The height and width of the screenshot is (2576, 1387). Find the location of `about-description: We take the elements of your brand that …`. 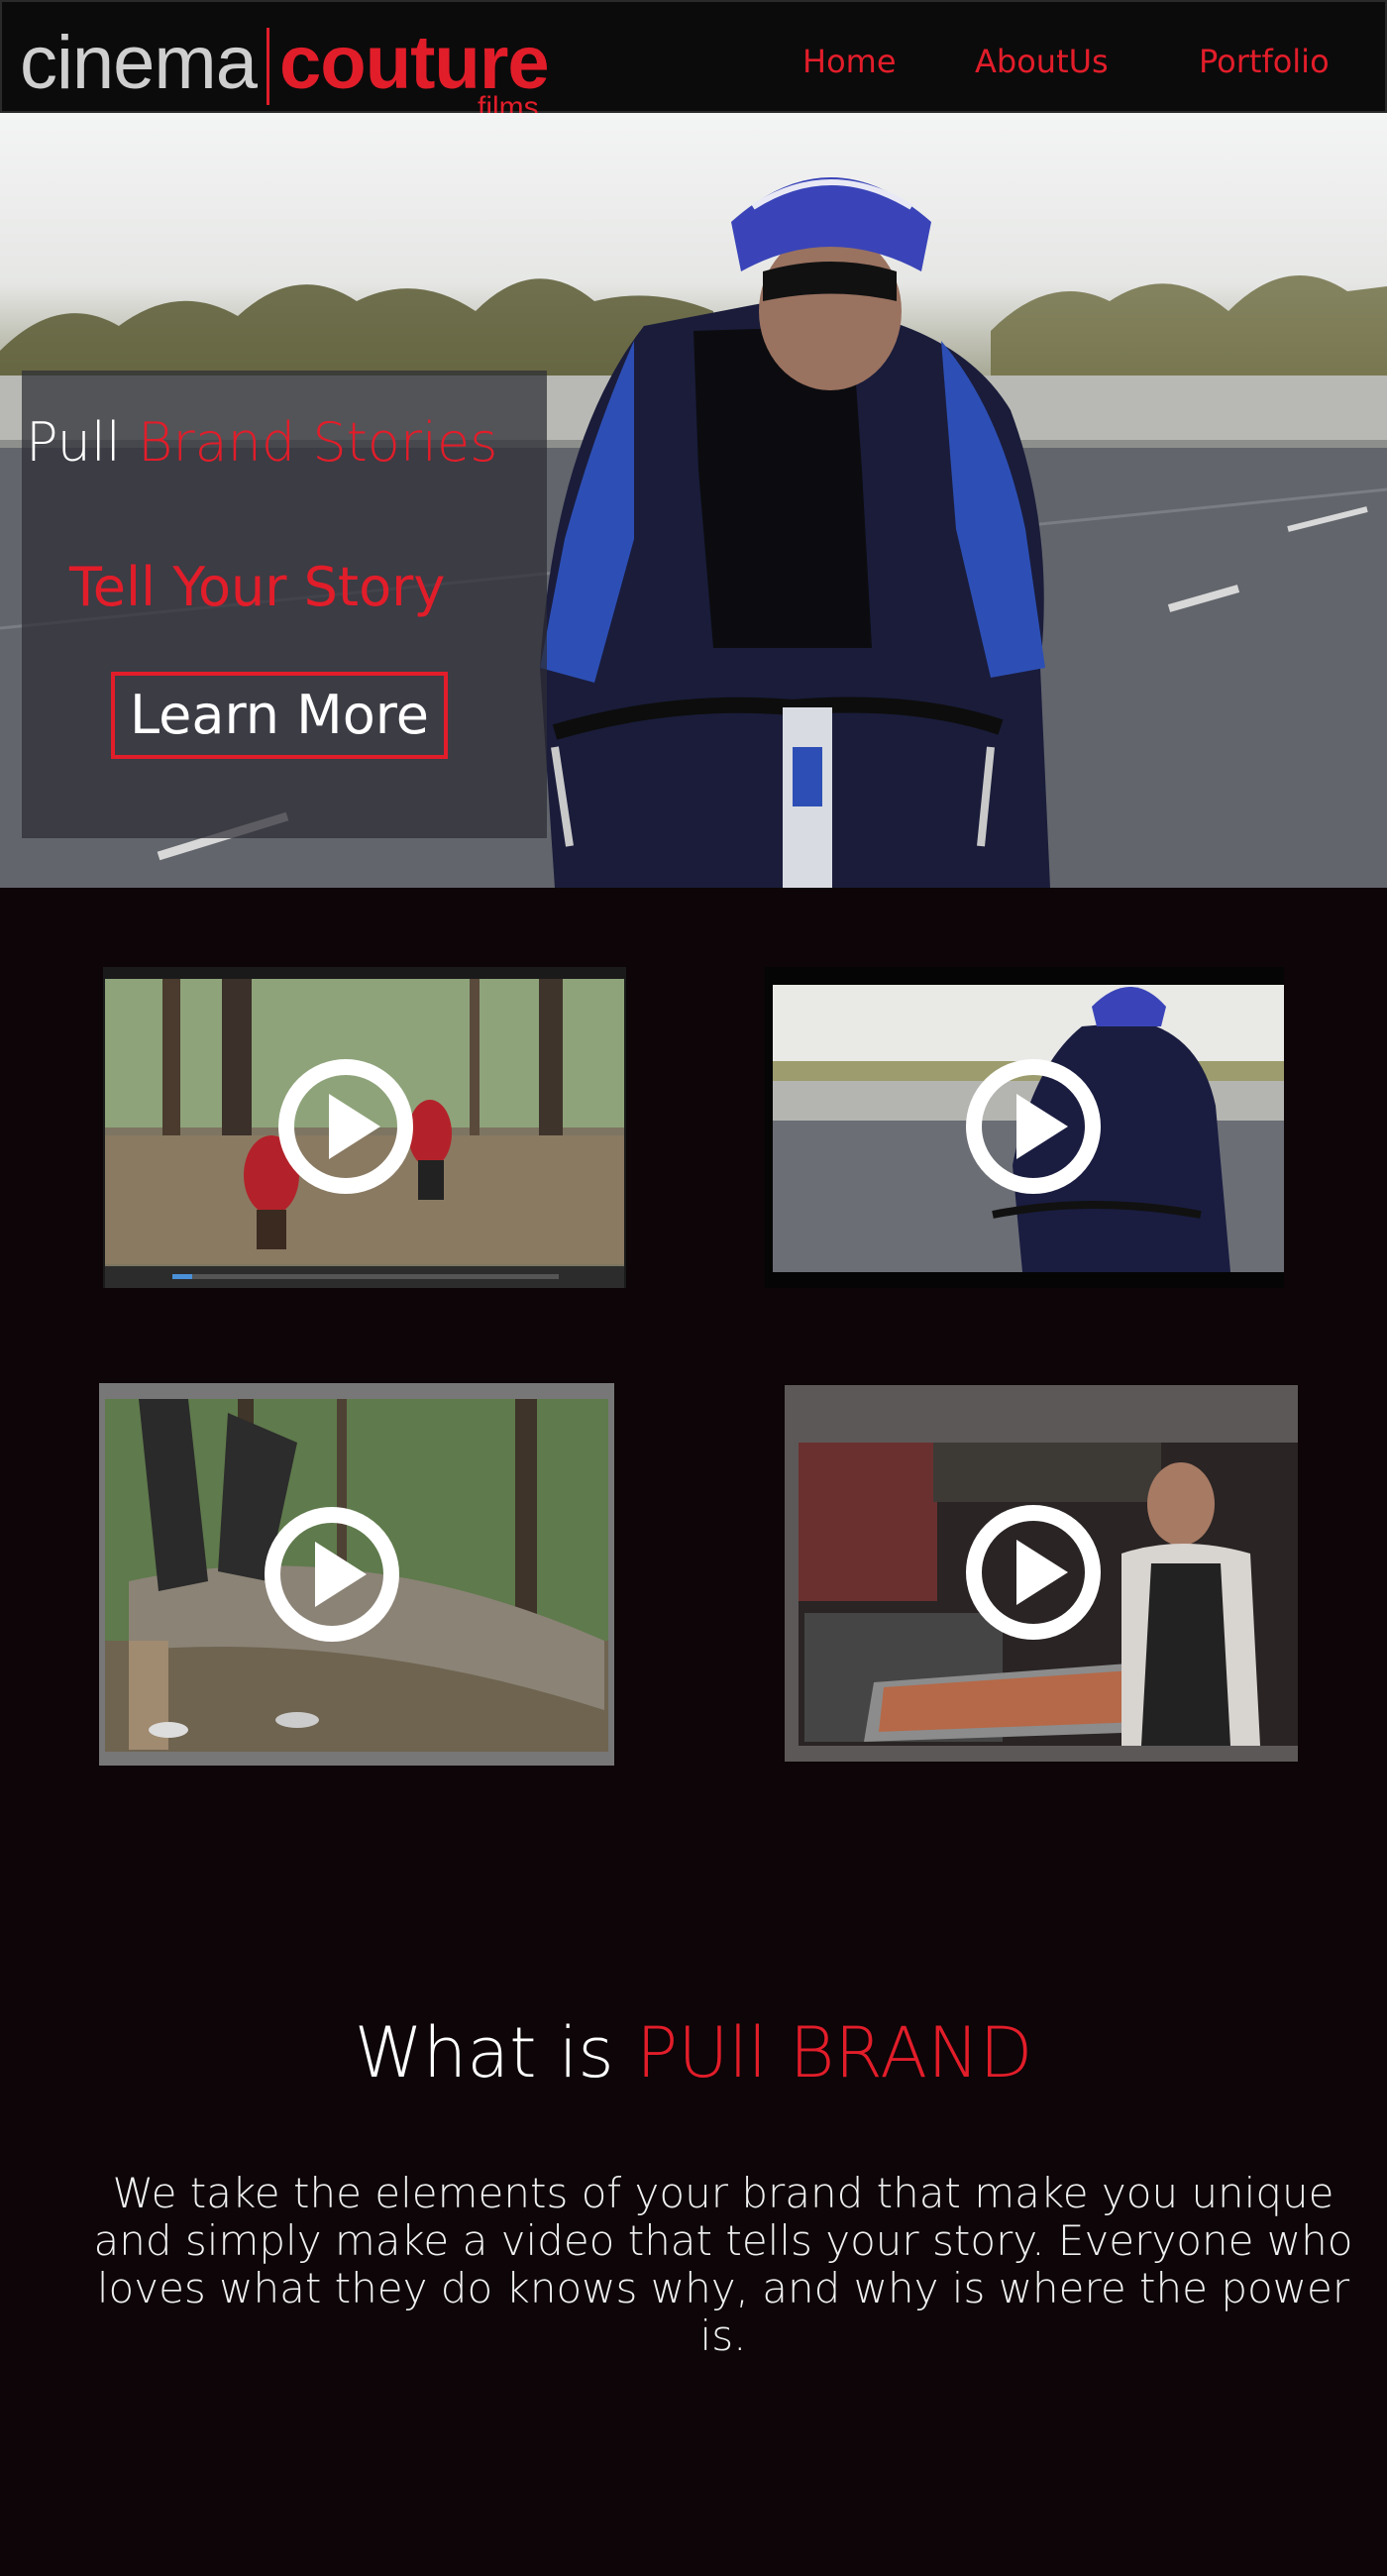

about-description: We take the elements of your brand that … is located at coordinates (723, 2264).